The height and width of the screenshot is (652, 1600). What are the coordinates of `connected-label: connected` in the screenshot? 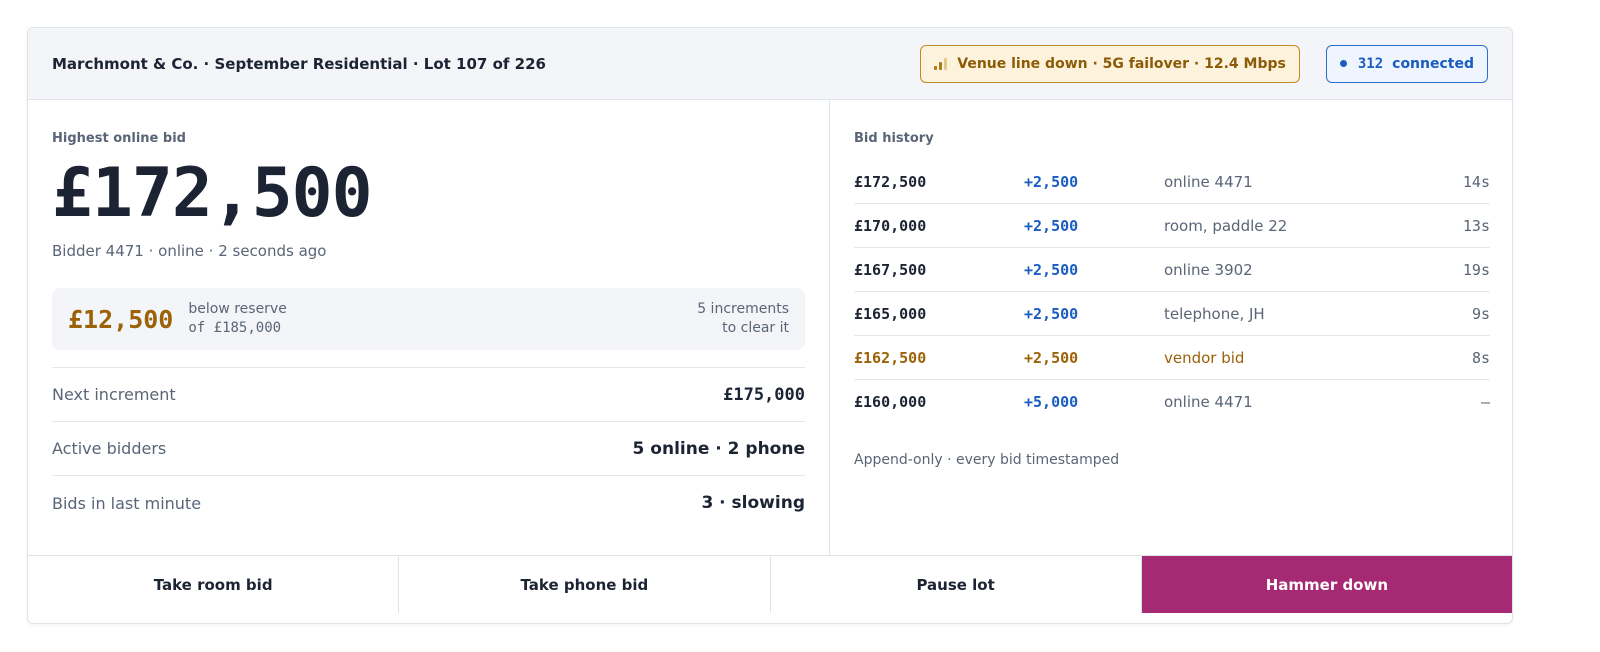 It's located at (1433, 63).